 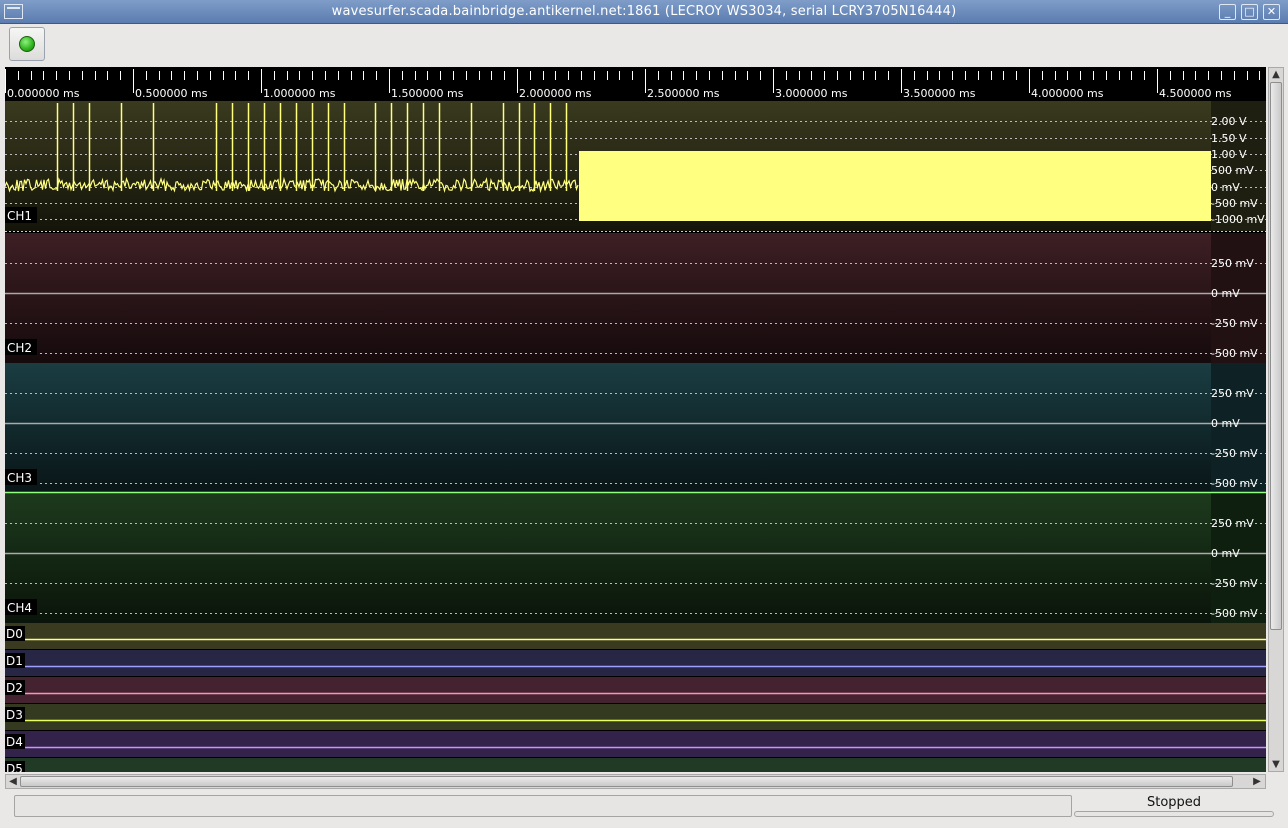 What do you see at coordinates (14, 742) in the screenshot?
I see `digital-channel-label: D4` at bounding box center [14, 742].